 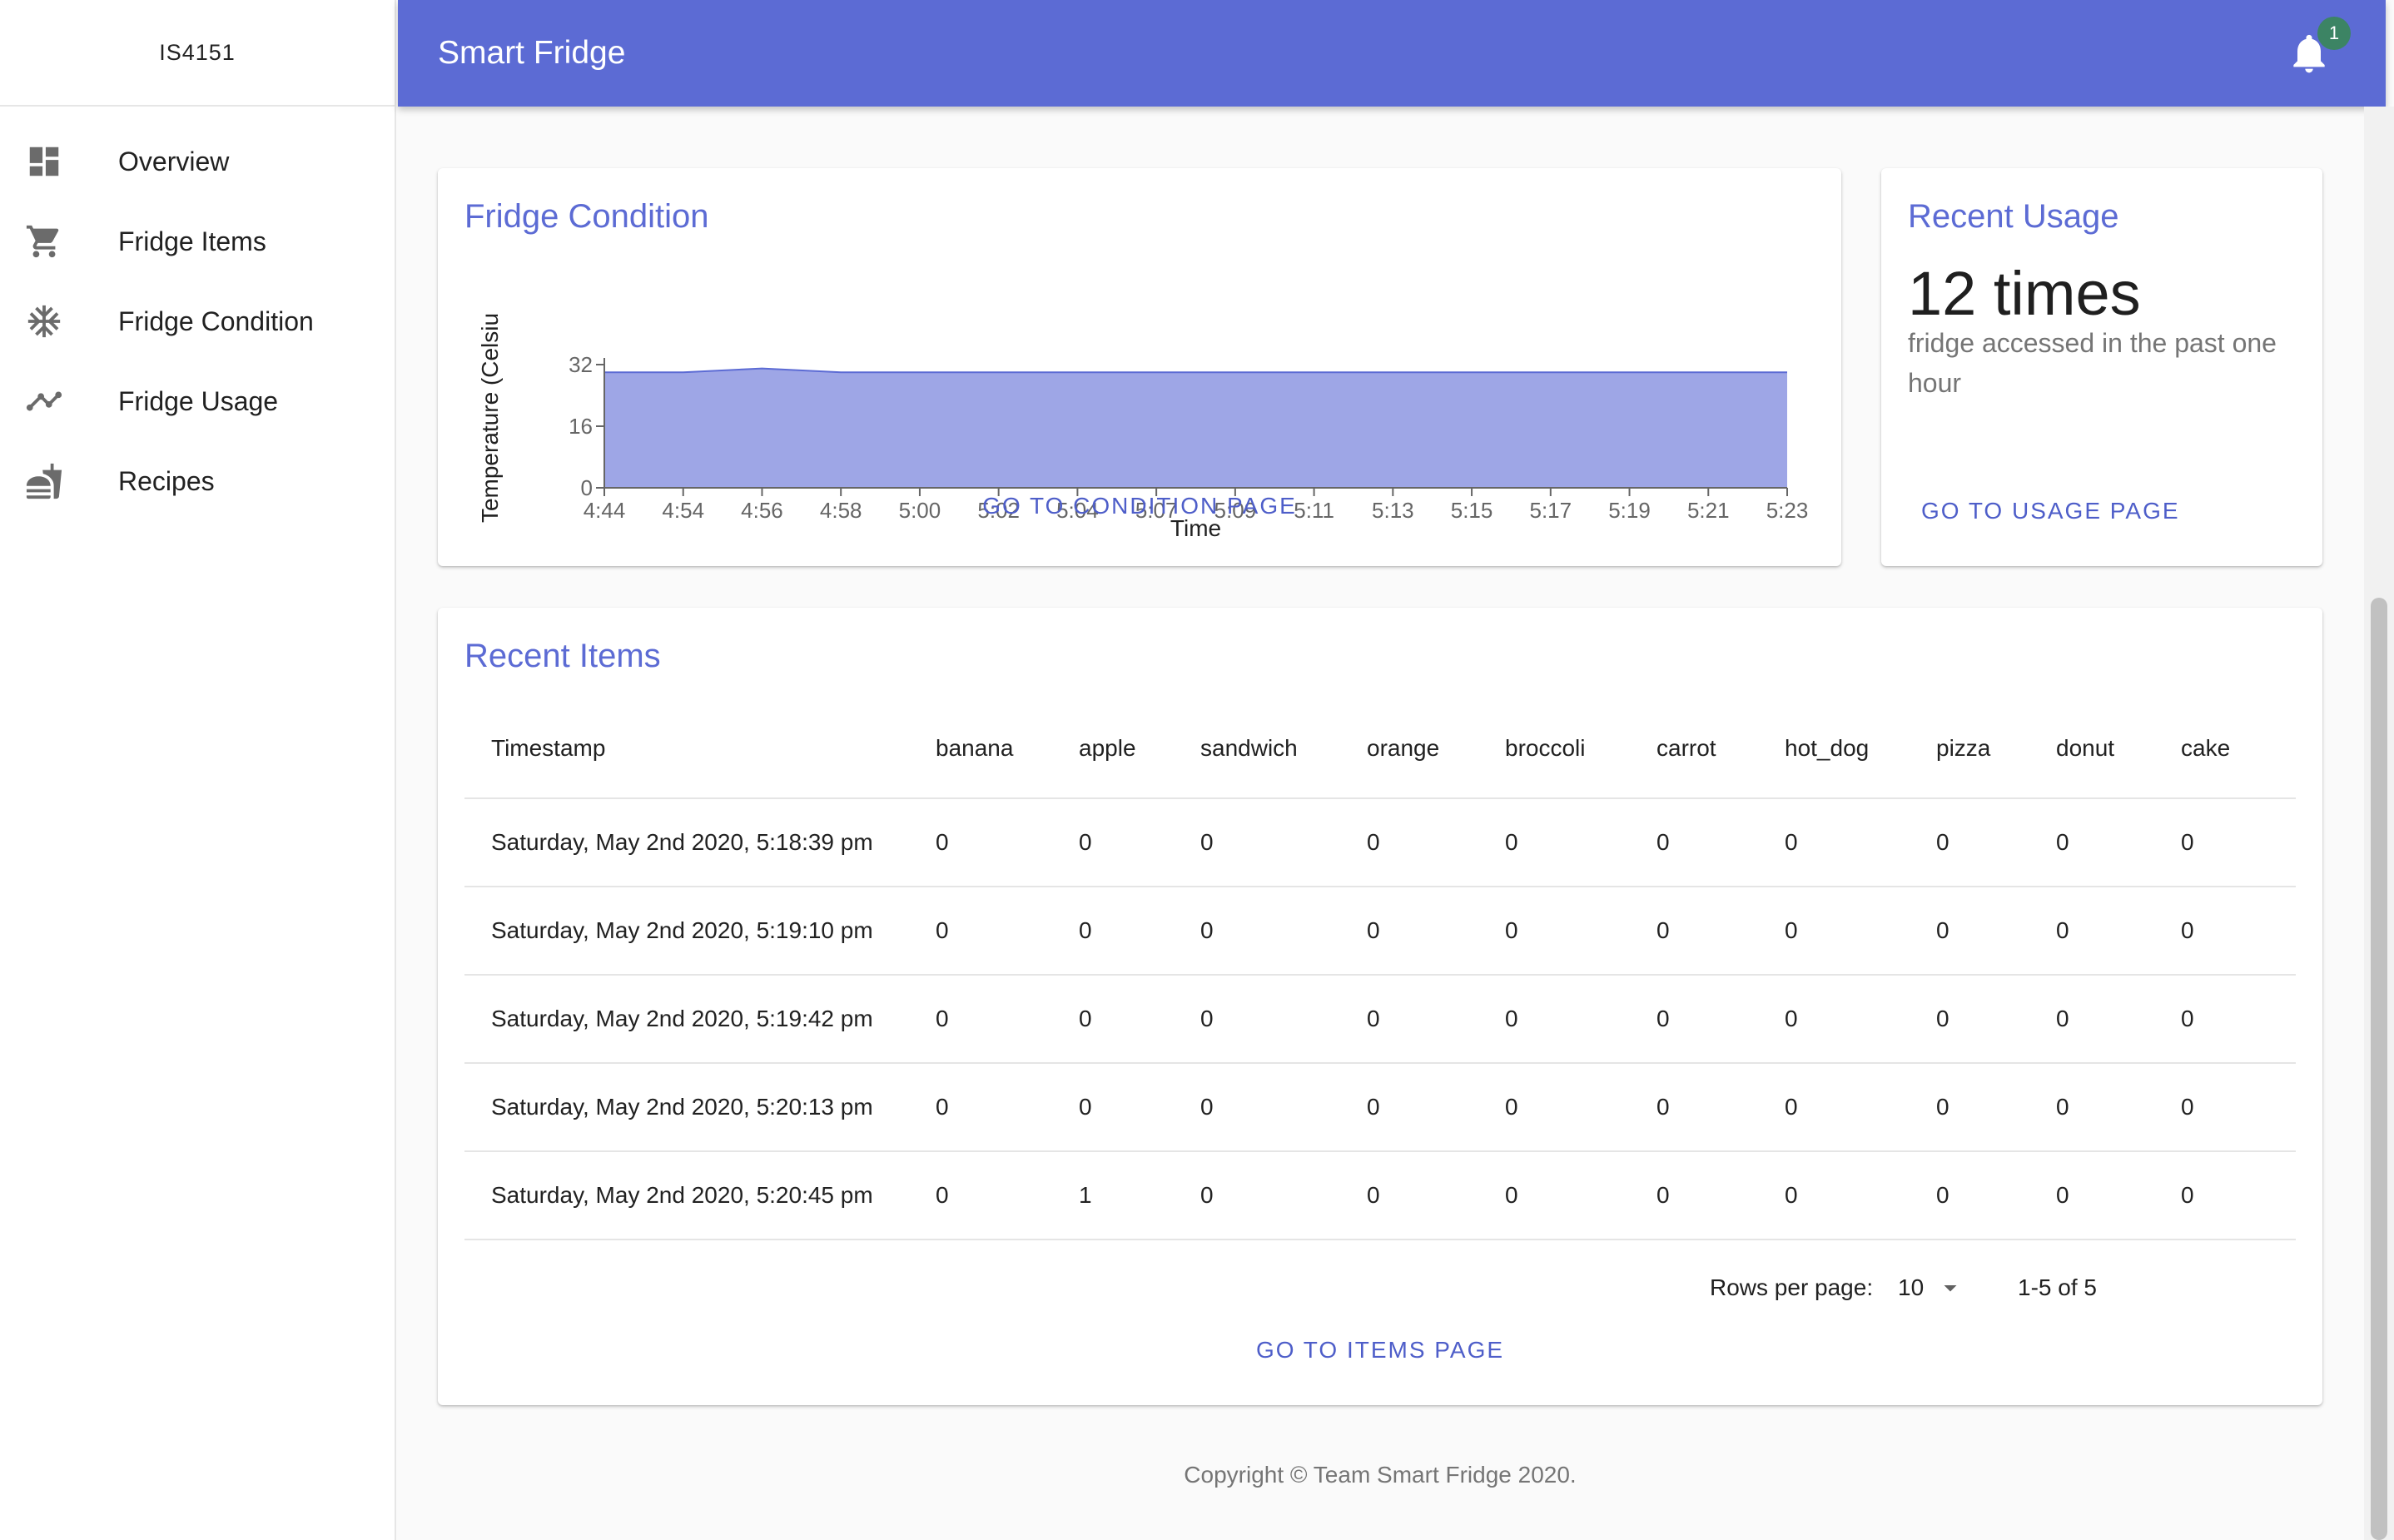 I want to click on notifications-button: 1, so click(x=2318, y=48).